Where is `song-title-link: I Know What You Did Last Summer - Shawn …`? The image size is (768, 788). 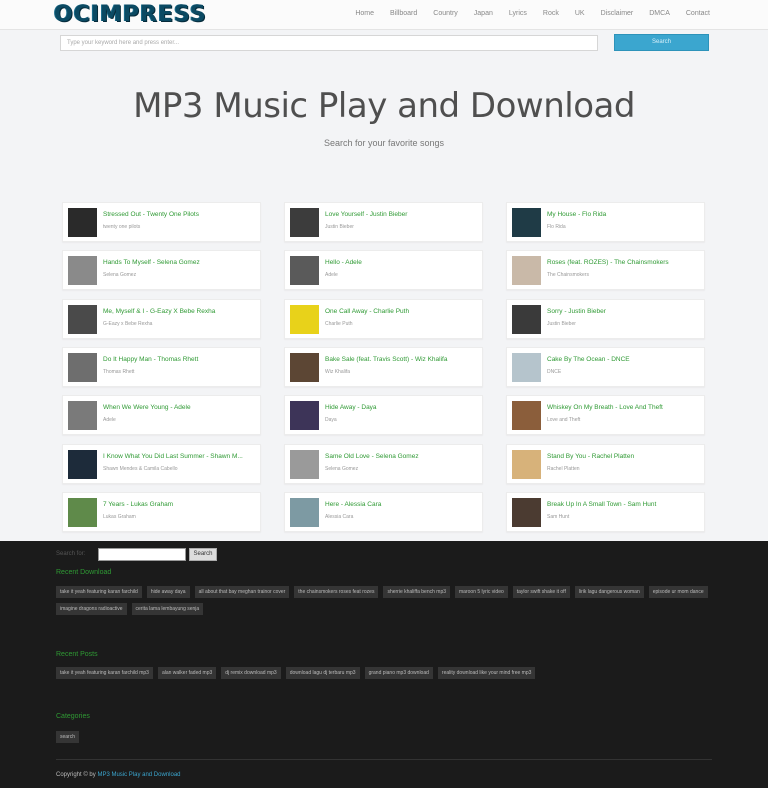
song-title-link: I Know What You Did Last Summer - Shawn … is located at coordinates (181, 456).